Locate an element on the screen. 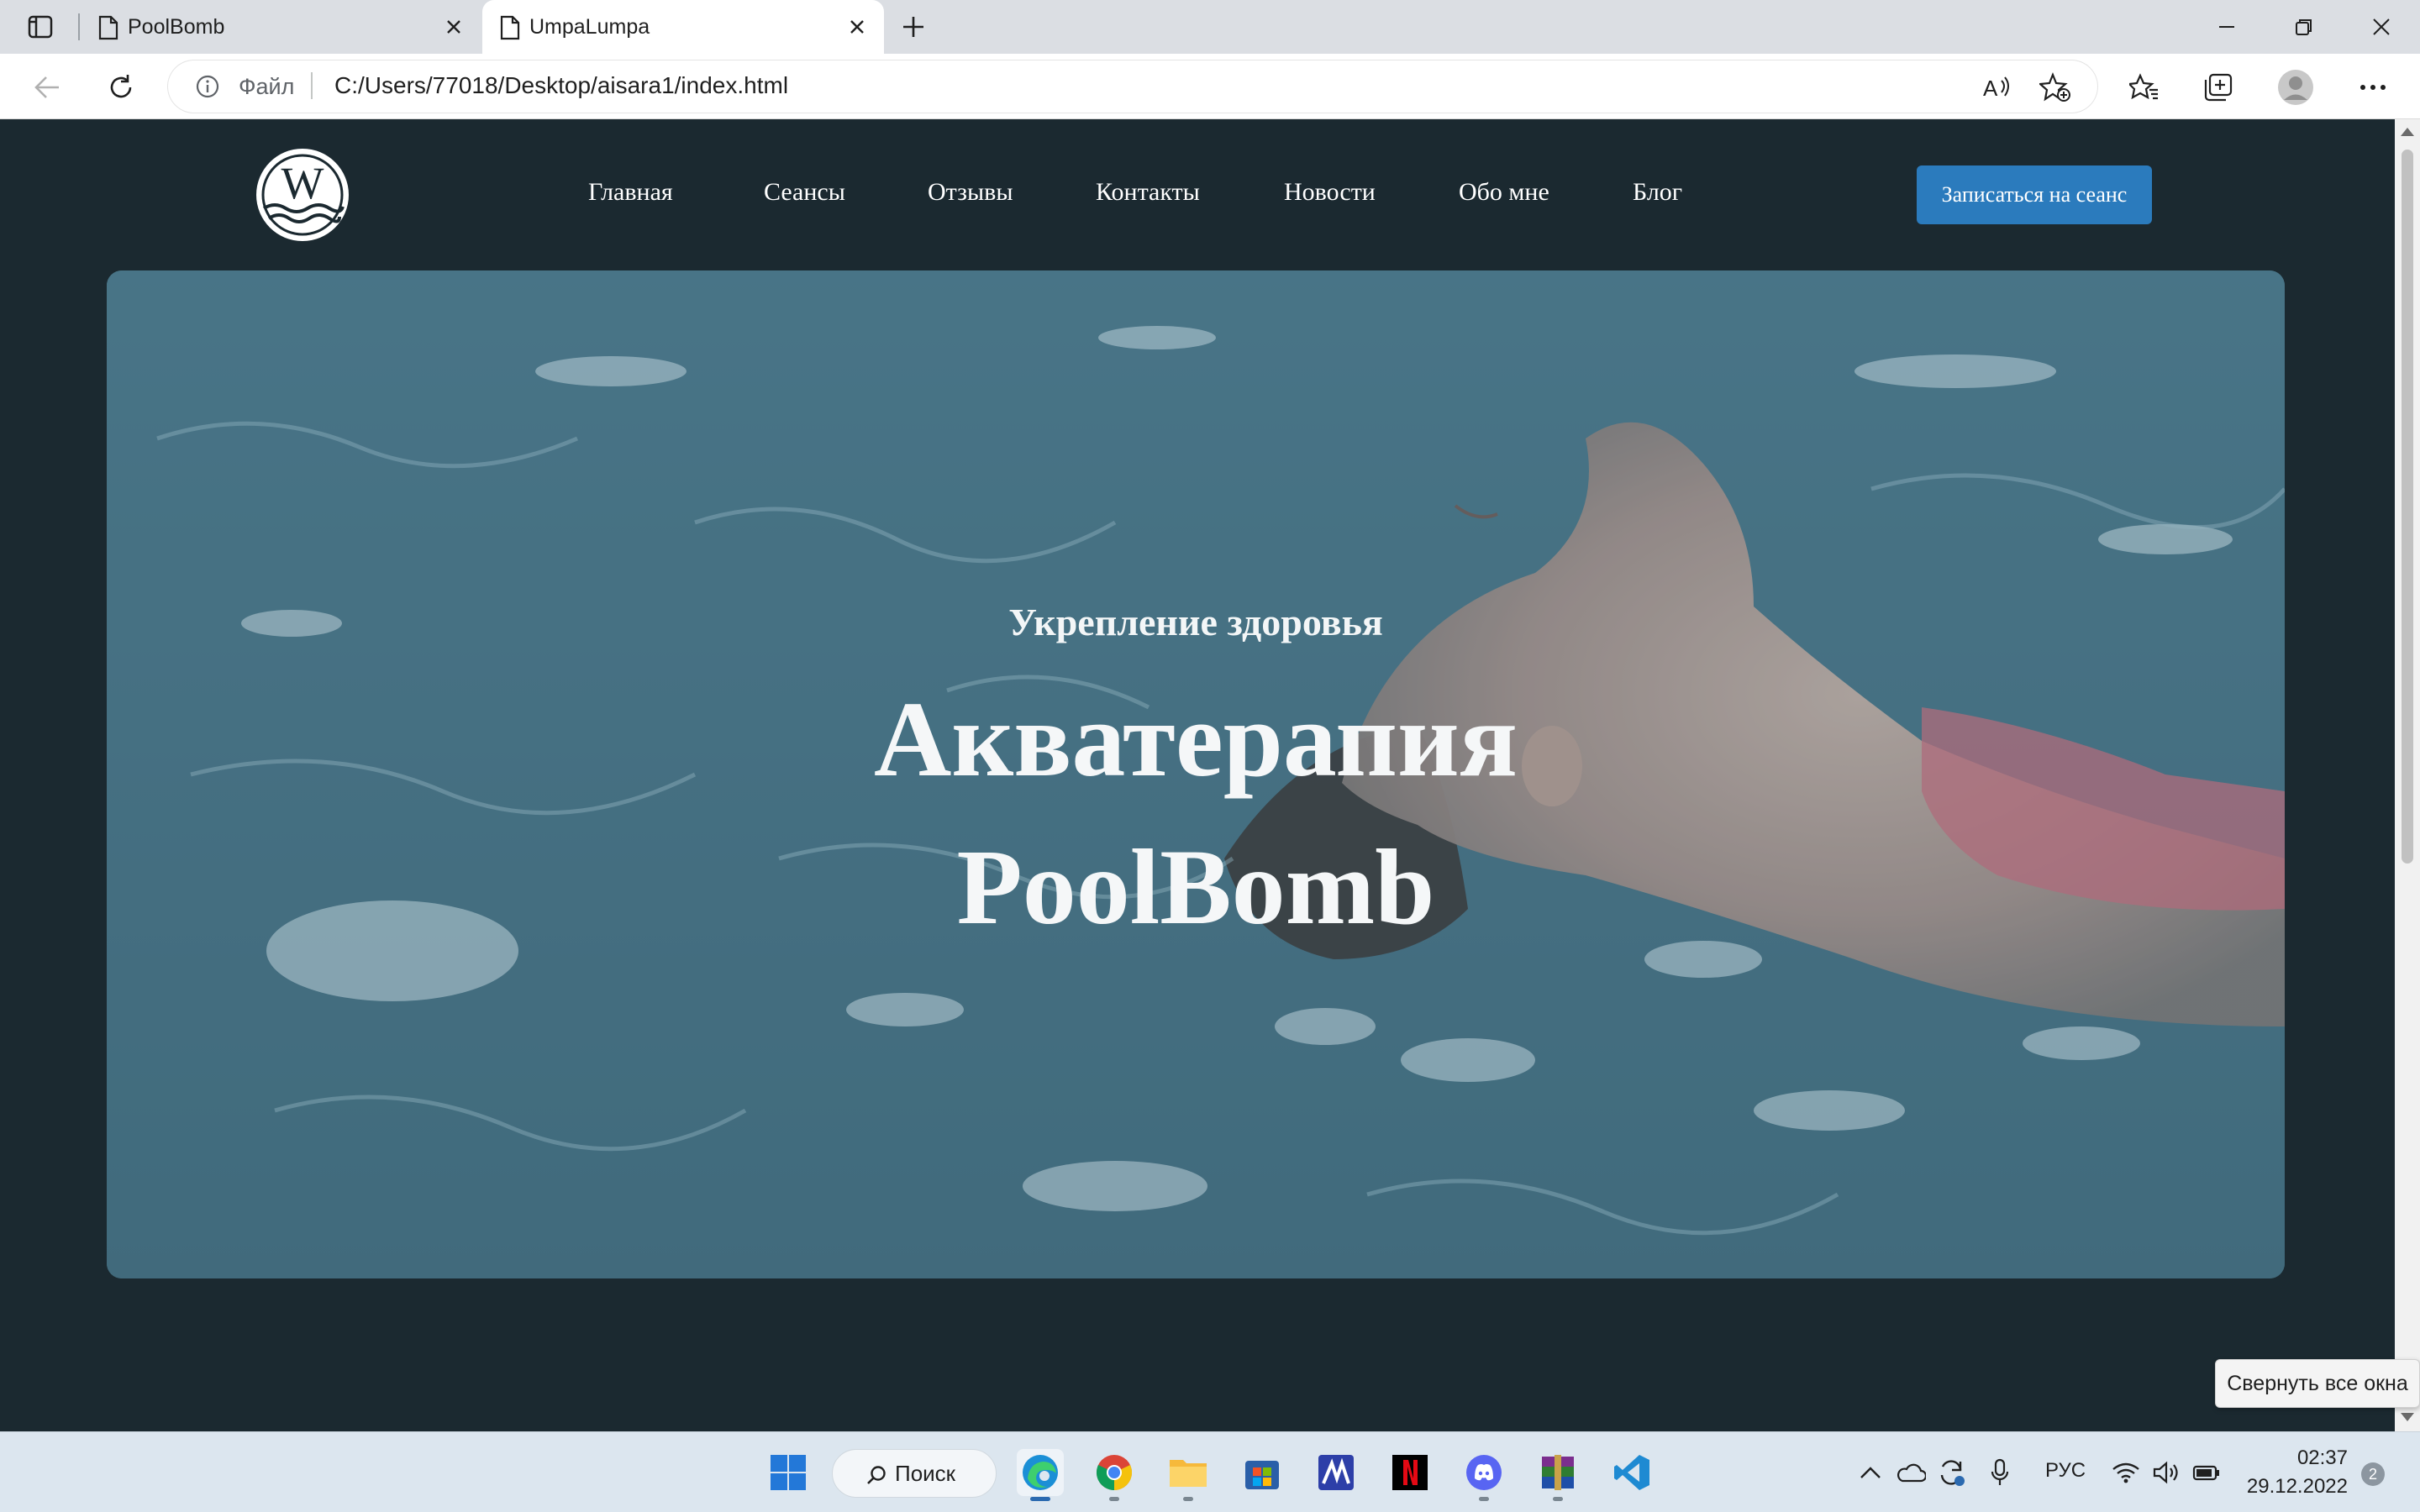 Image resolution: width=2420 pixels, height=1512 pixels. discord-icon is located at coordinates (1483, 1475).